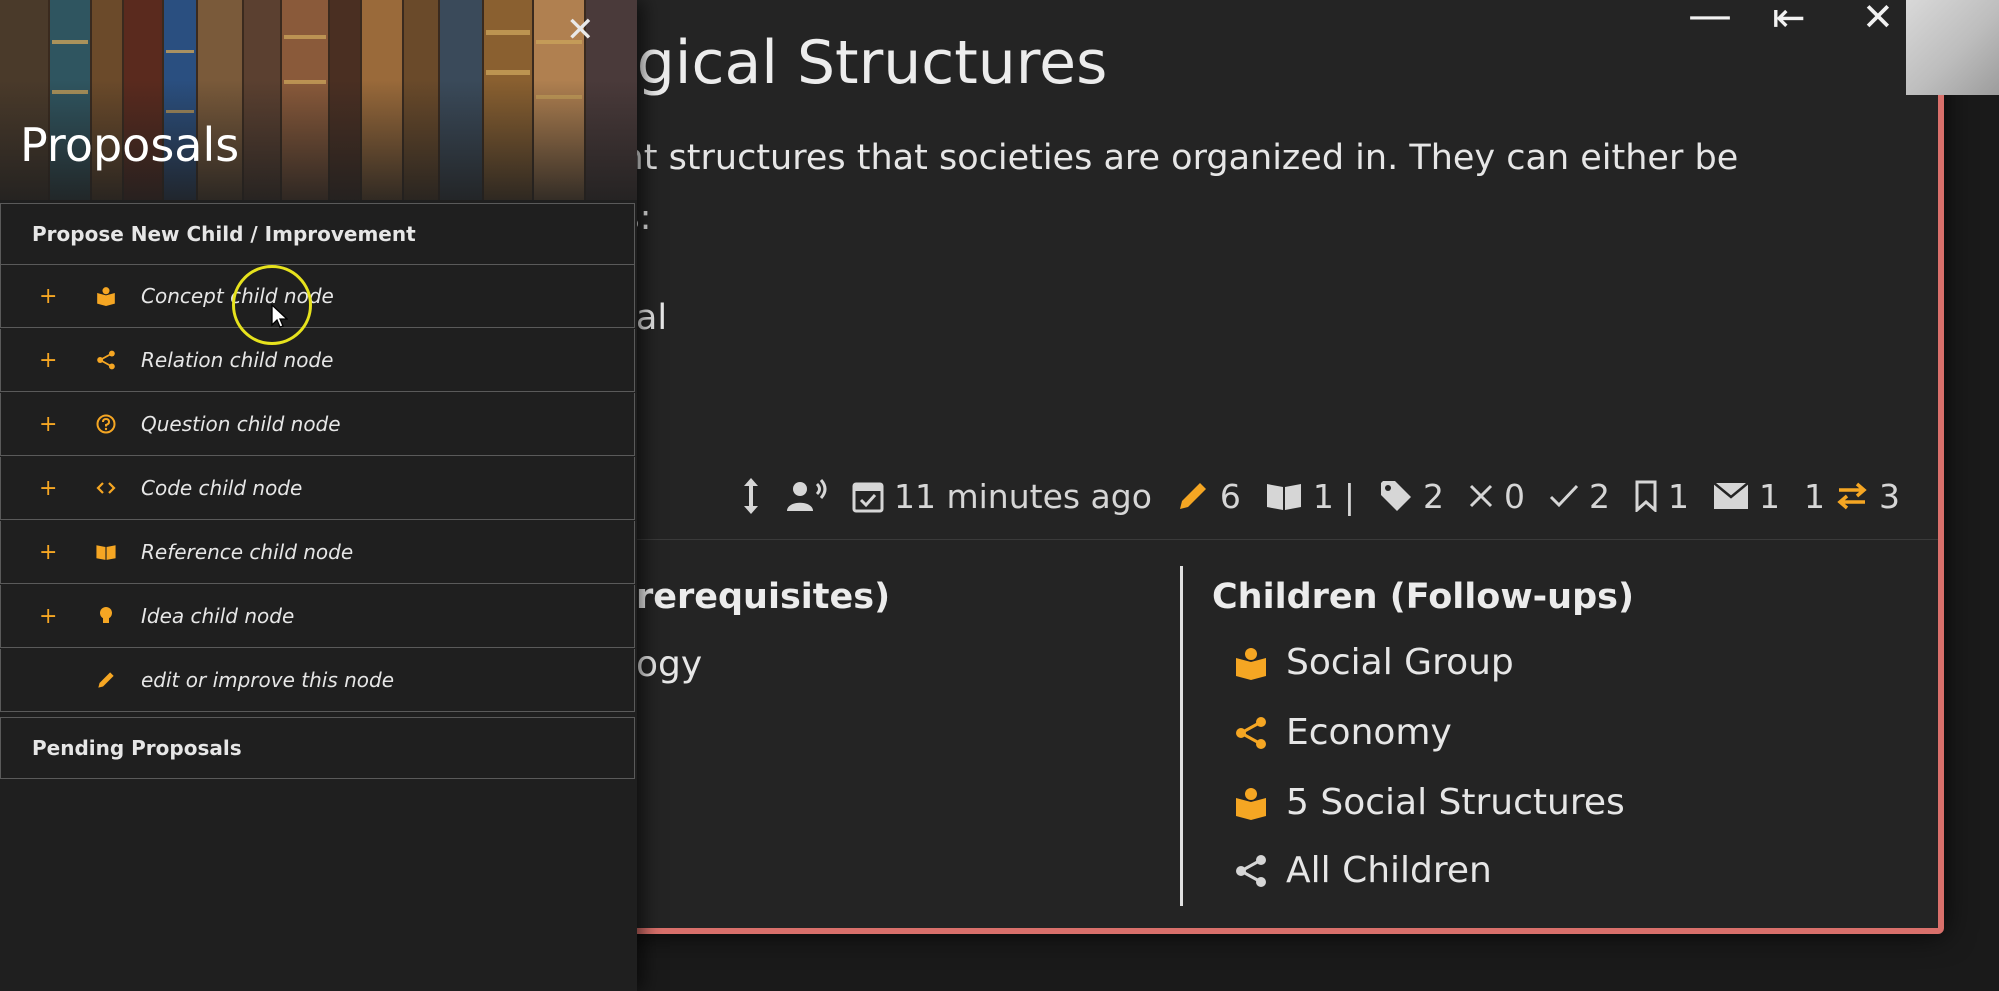 The height and width of the screenshot is (991, 1999). I want to click on propose-relation-button: + Relation child node, so click(317, 360).